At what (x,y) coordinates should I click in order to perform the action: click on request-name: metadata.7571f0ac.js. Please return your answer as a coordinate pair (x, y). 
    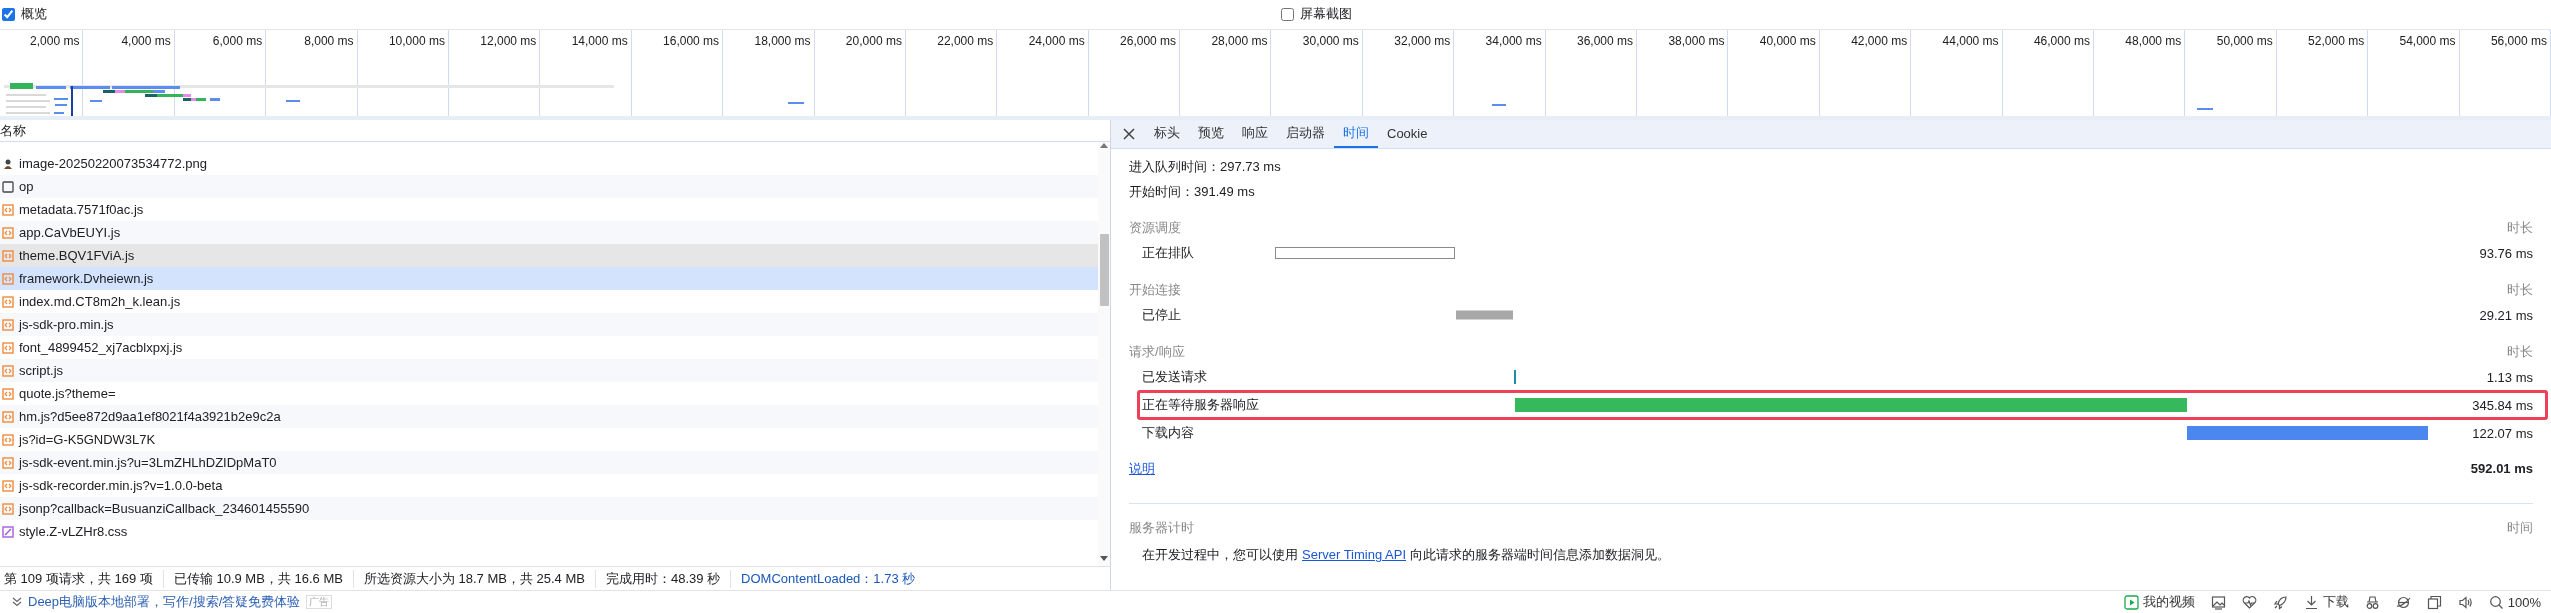
    Looking at the image, I should click on (81, 209).